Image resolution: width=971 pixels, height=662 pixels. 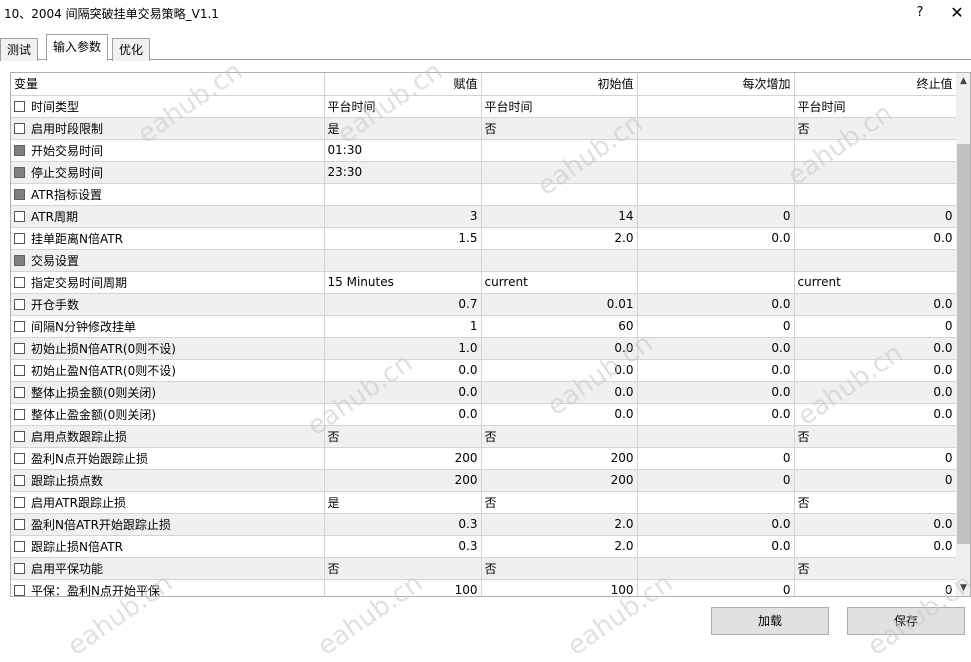 What do you see at coordinates (168, 587) in the screenshot?
I see `param-name: 平保：盈利N点开始平保` at bounding box center [168, 587].